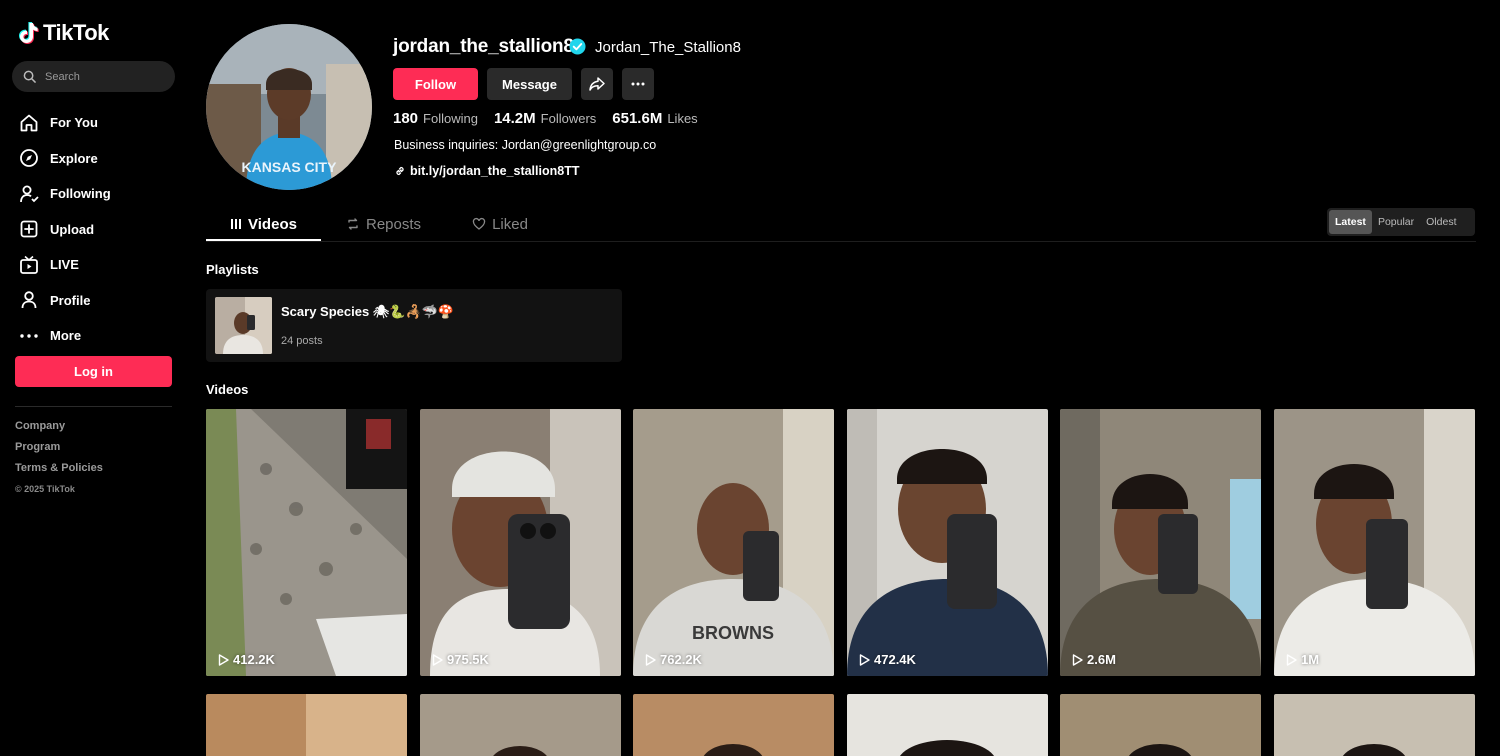 The width and height of the screenshot is (1500, 756). What do you see at coordinates (483, 46) in the screenshot?
I see `profile-username: jordan_the_stallion8` at bounding box center [483, 46].